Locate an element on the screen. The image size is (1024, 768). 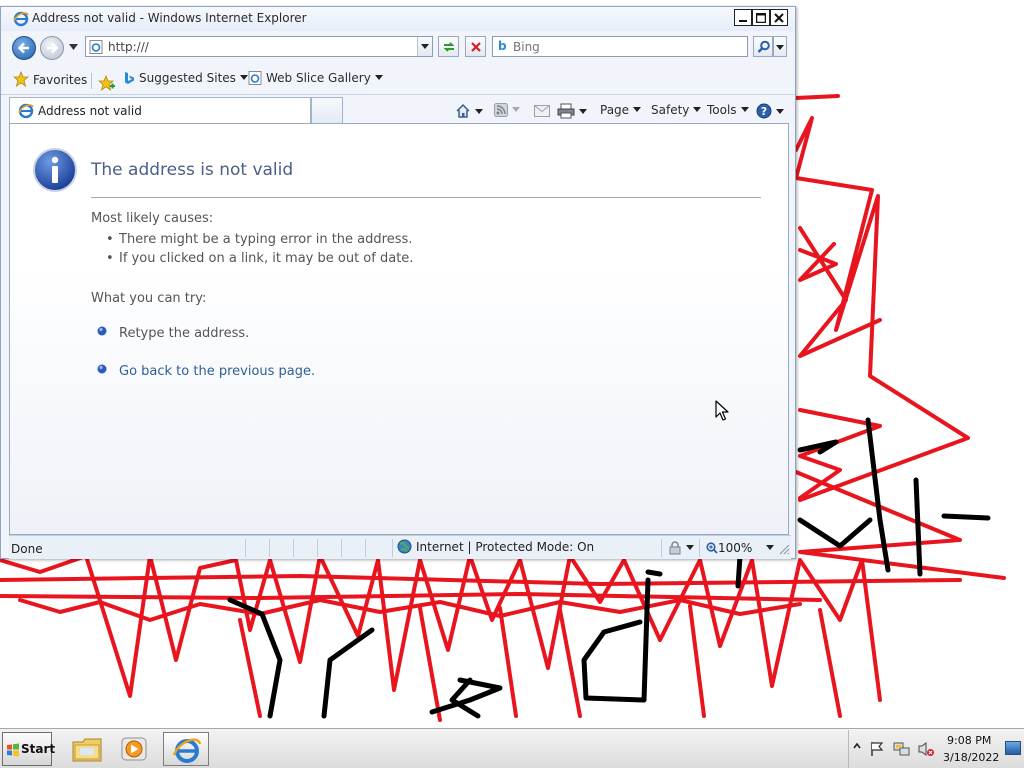
zoom-control: 100% is located at coordinates (738, 548).